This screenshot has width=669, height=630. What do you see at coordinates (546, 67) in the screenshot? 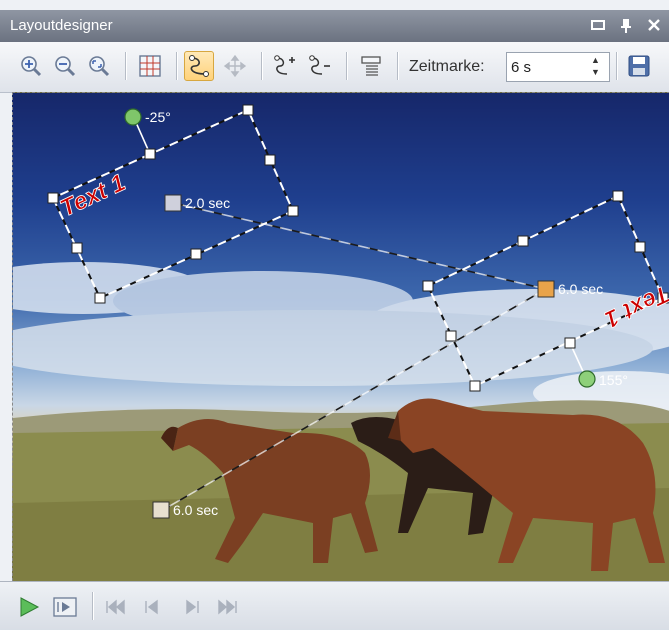
I see `zeitmarke-input` at bounding box center [546, 67].